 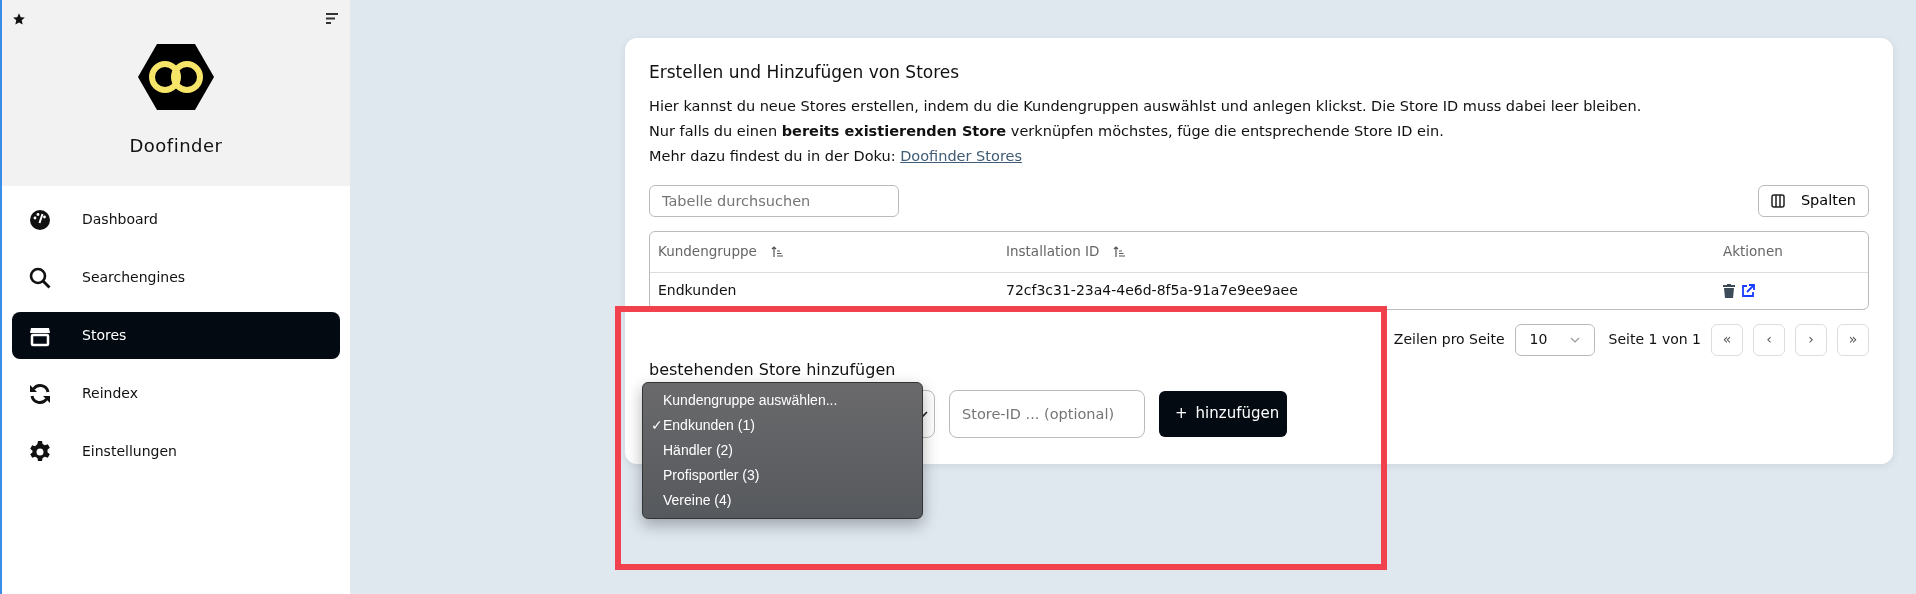 I want to click on pager-button: «, so click(x=1727, y=339).